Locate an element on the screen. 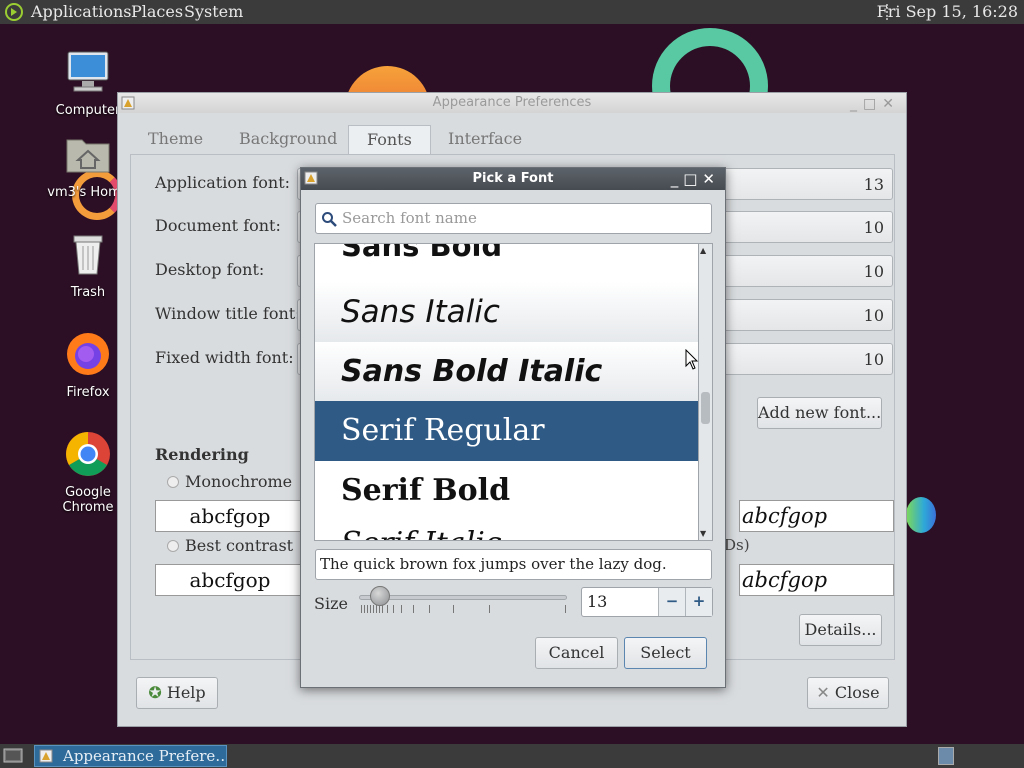 This screenshot has width=1024, height=768. size-label: Size is located at coordinates (331, 603).